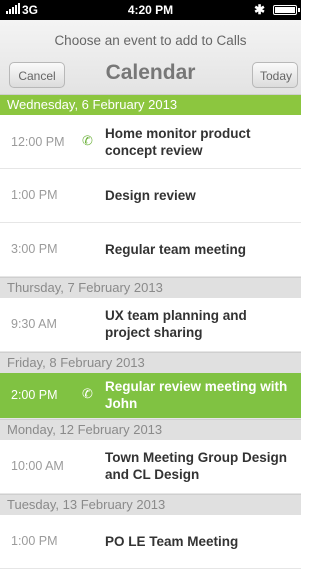 This screenshot has height=569, width=320. What do you see at coordinates (150, 362) in the screenshot?
I see `date-header: Friday, 8 February 2013` at bounding box center [150, 362].